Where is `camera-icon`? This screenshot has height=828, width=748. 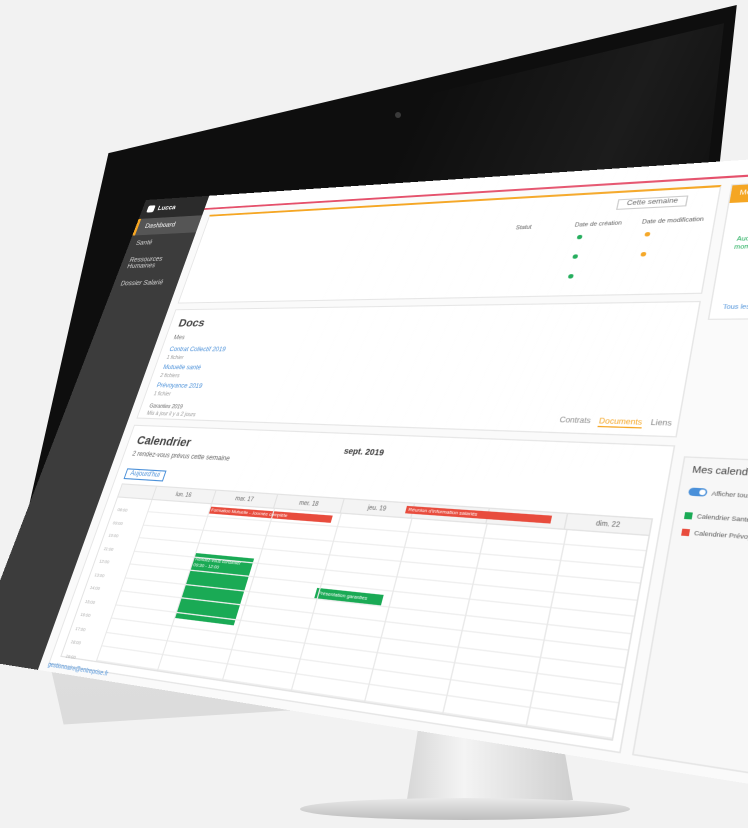 camera-icon is located at coordinates (398, 115).